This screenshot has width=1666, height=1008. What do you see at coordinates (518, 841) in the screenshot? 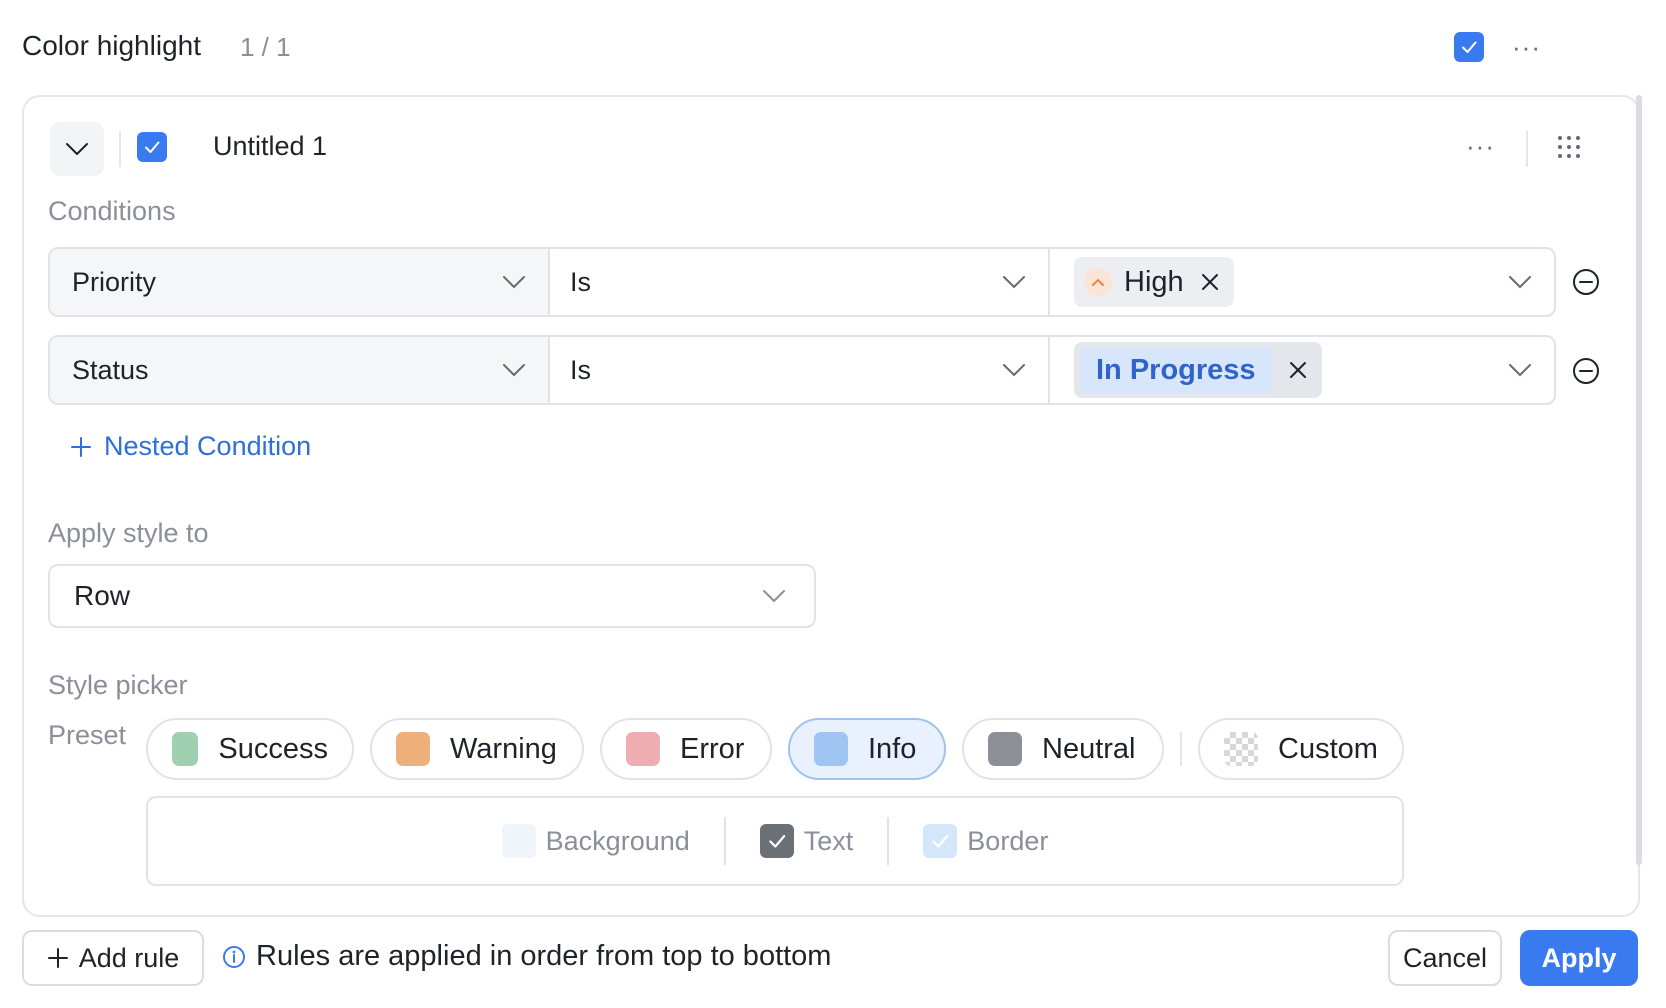
I see `background-checkbox` at bounding box center [518, 841].